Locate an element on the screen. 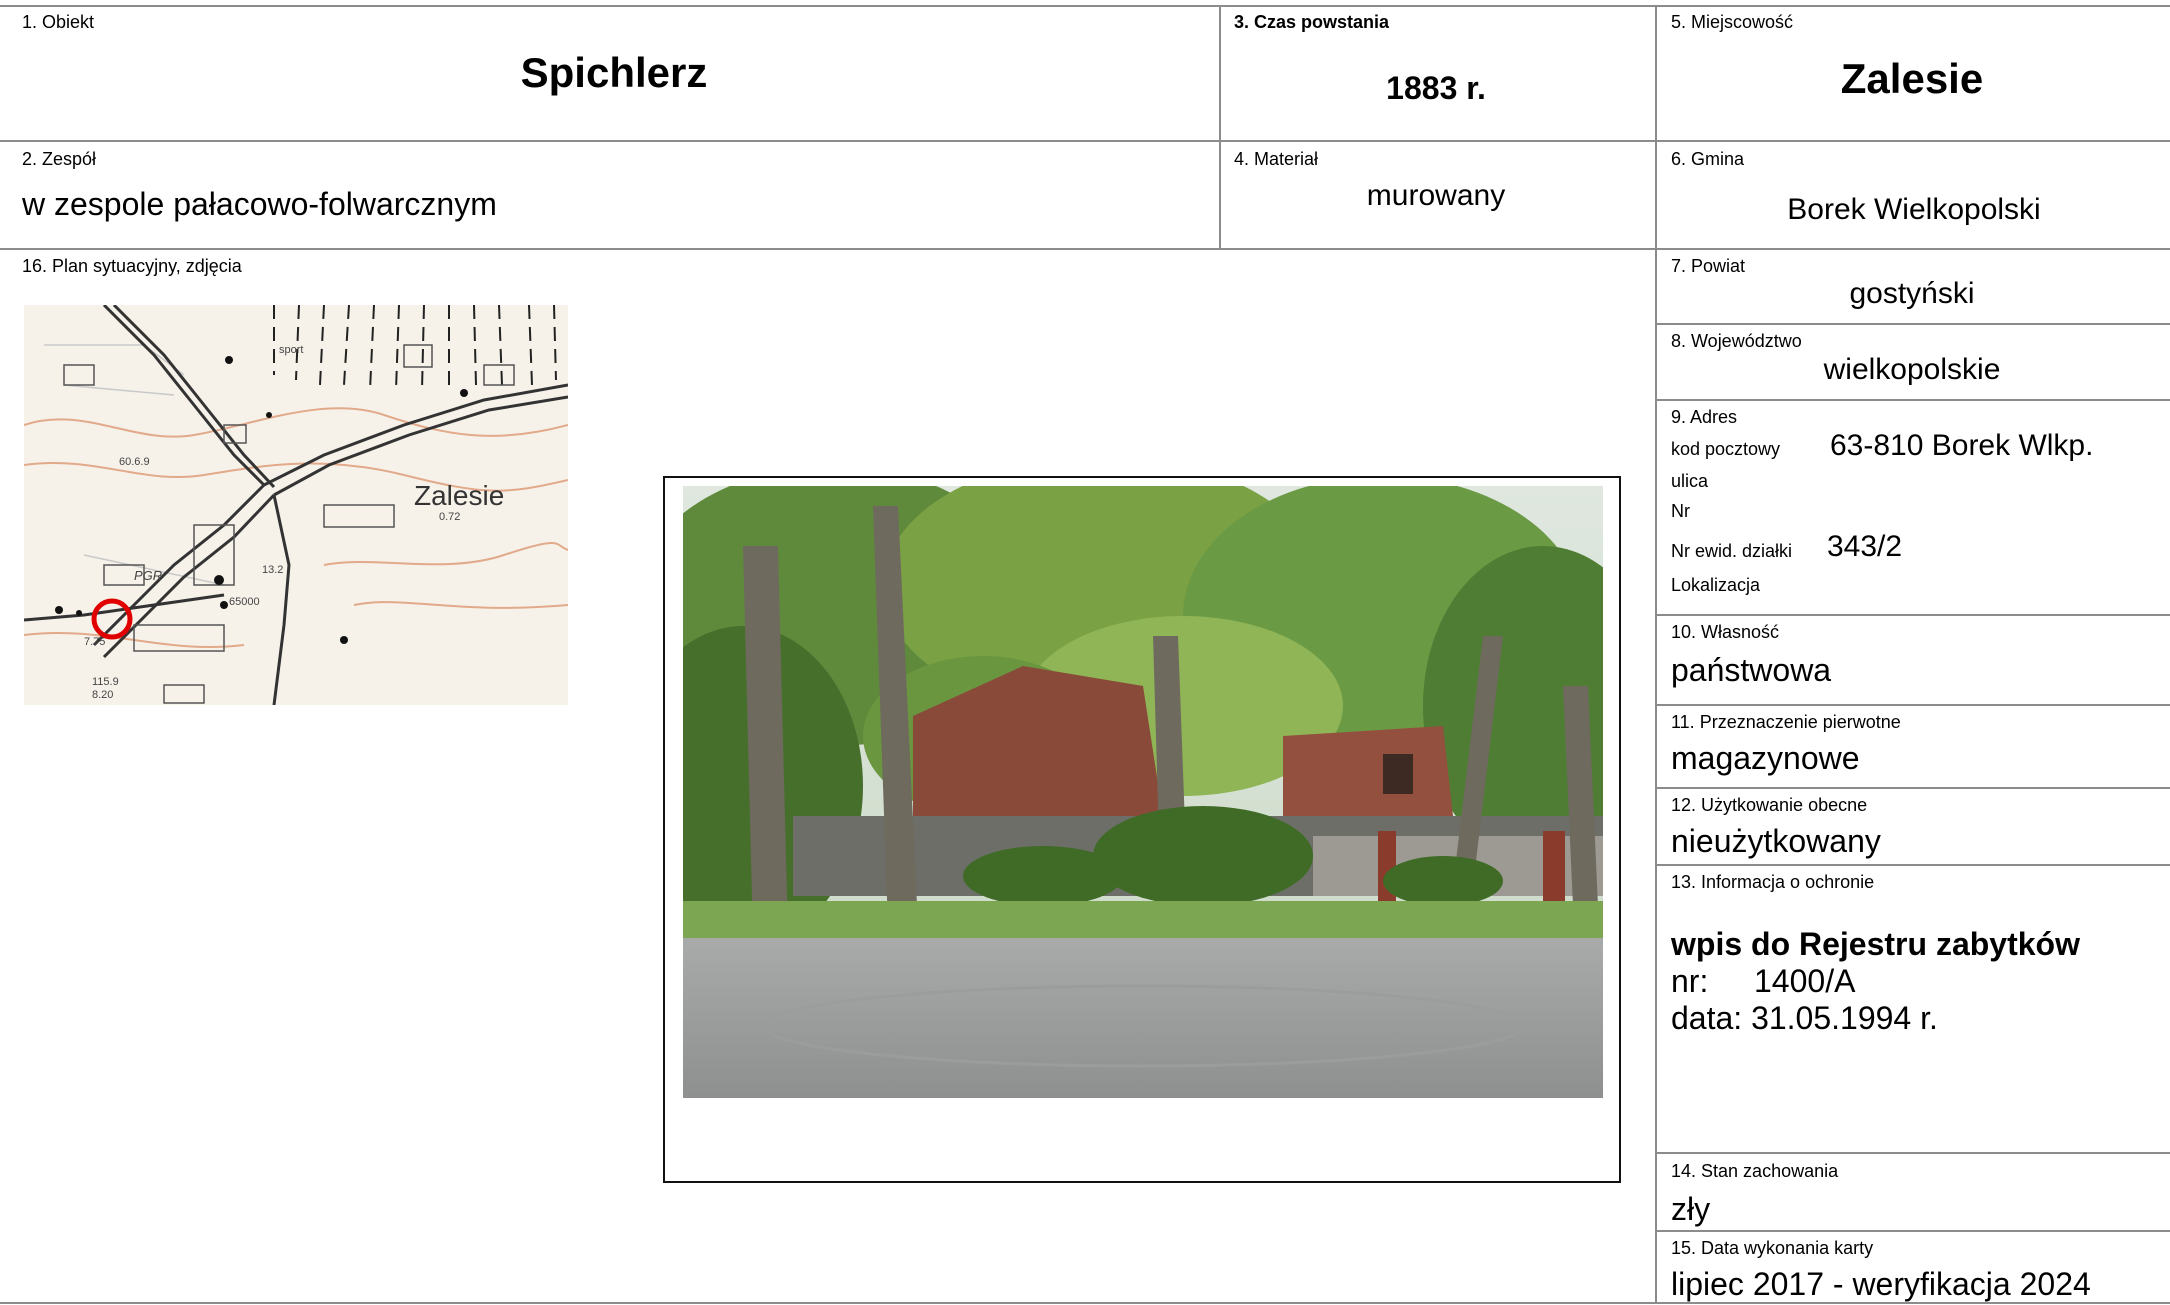  wlasnosc-label: 10. Własność is located at coordinates (1725, 632).